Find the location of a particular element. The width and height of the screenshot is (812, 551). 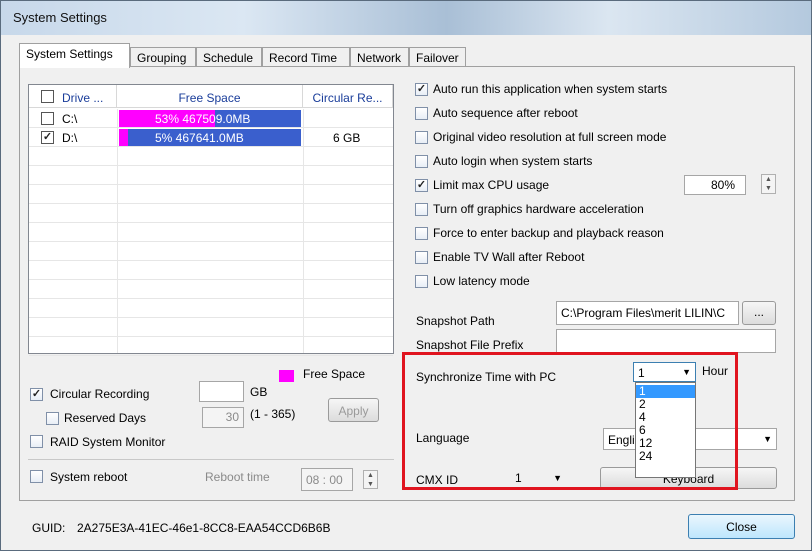

tab-record-time: Record Time is located at coordinates (306, 57).